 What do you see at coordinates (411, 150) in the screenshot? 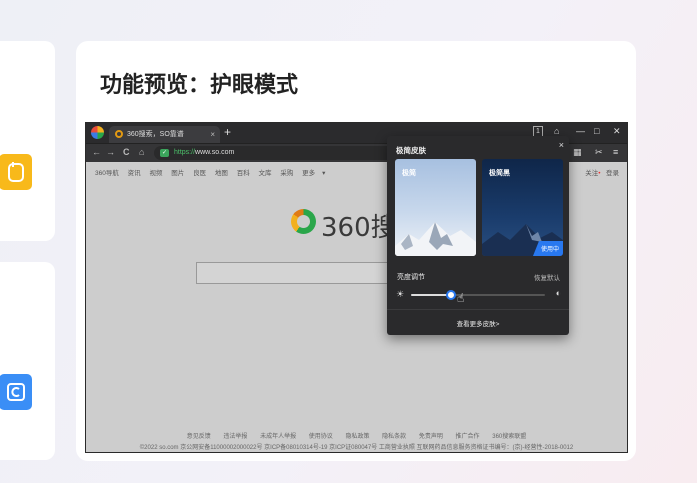
I see `skin-panel-title: 极简皮肤` at bounding box center [411, 150].